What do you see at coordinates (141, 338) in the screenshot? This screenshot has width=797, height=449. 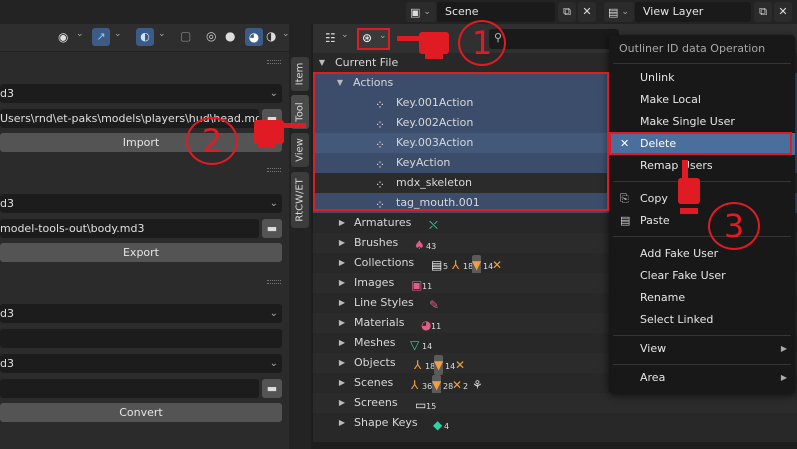 I see `convert-input` at bounding box center [141, 338].